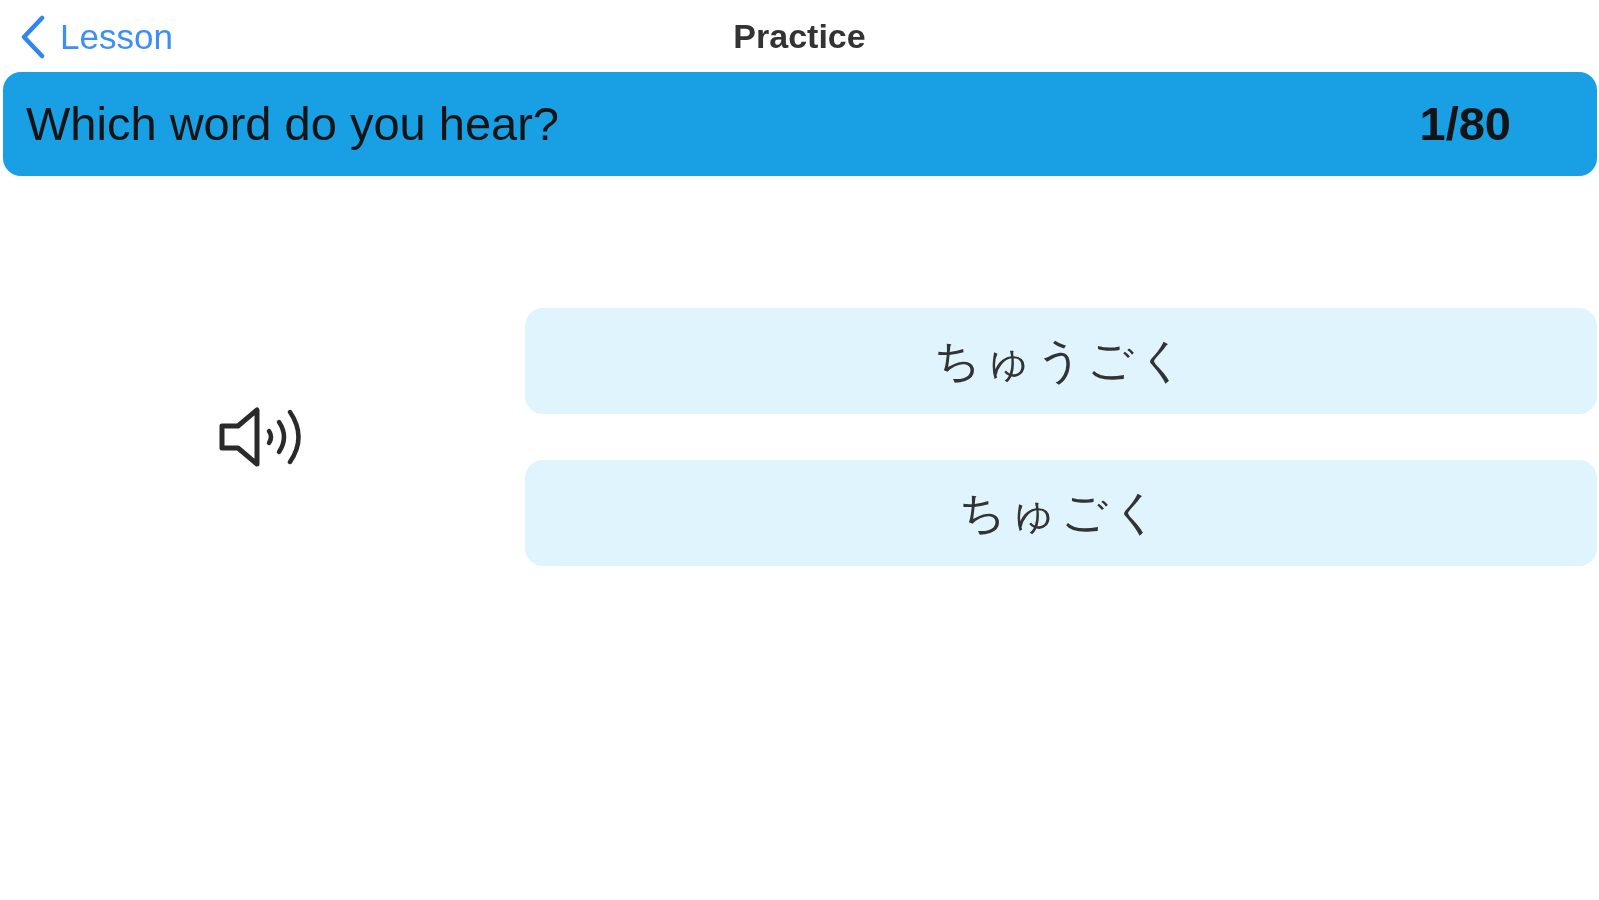 This screenshot has width=1599, height=900. What do you see at coordinates (1465, 124) in the screenshot?
I see `progress-counter: 1/80` at bounding box center [1465, 124].